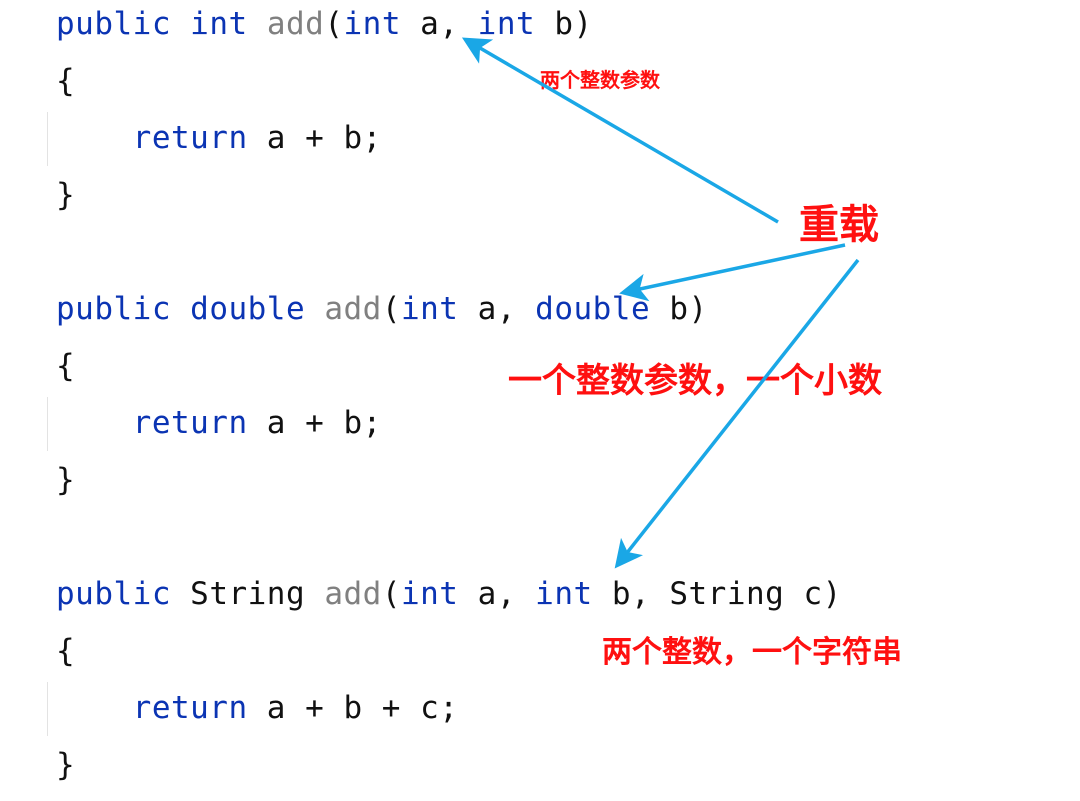  I want to click on param-name: c, so click(813, 594).